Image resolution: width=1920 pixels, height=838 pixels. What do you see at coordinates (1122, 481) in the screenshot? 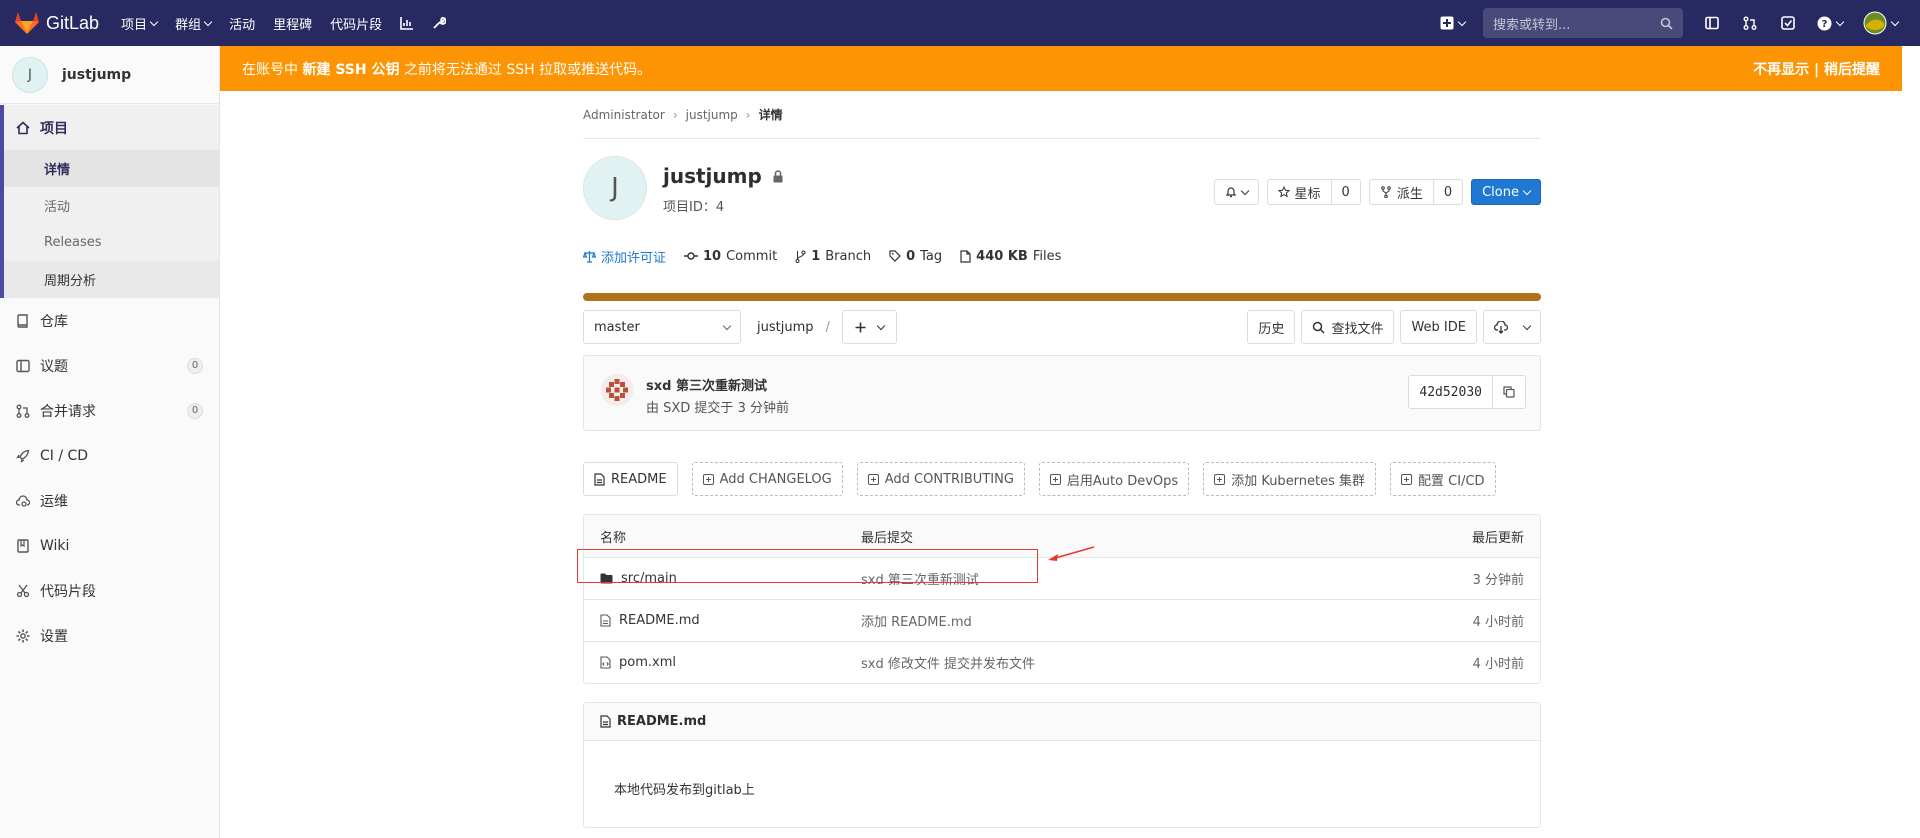
I see `quick-label: 启用Auto DevOps` at bounding box center [1122, 481].